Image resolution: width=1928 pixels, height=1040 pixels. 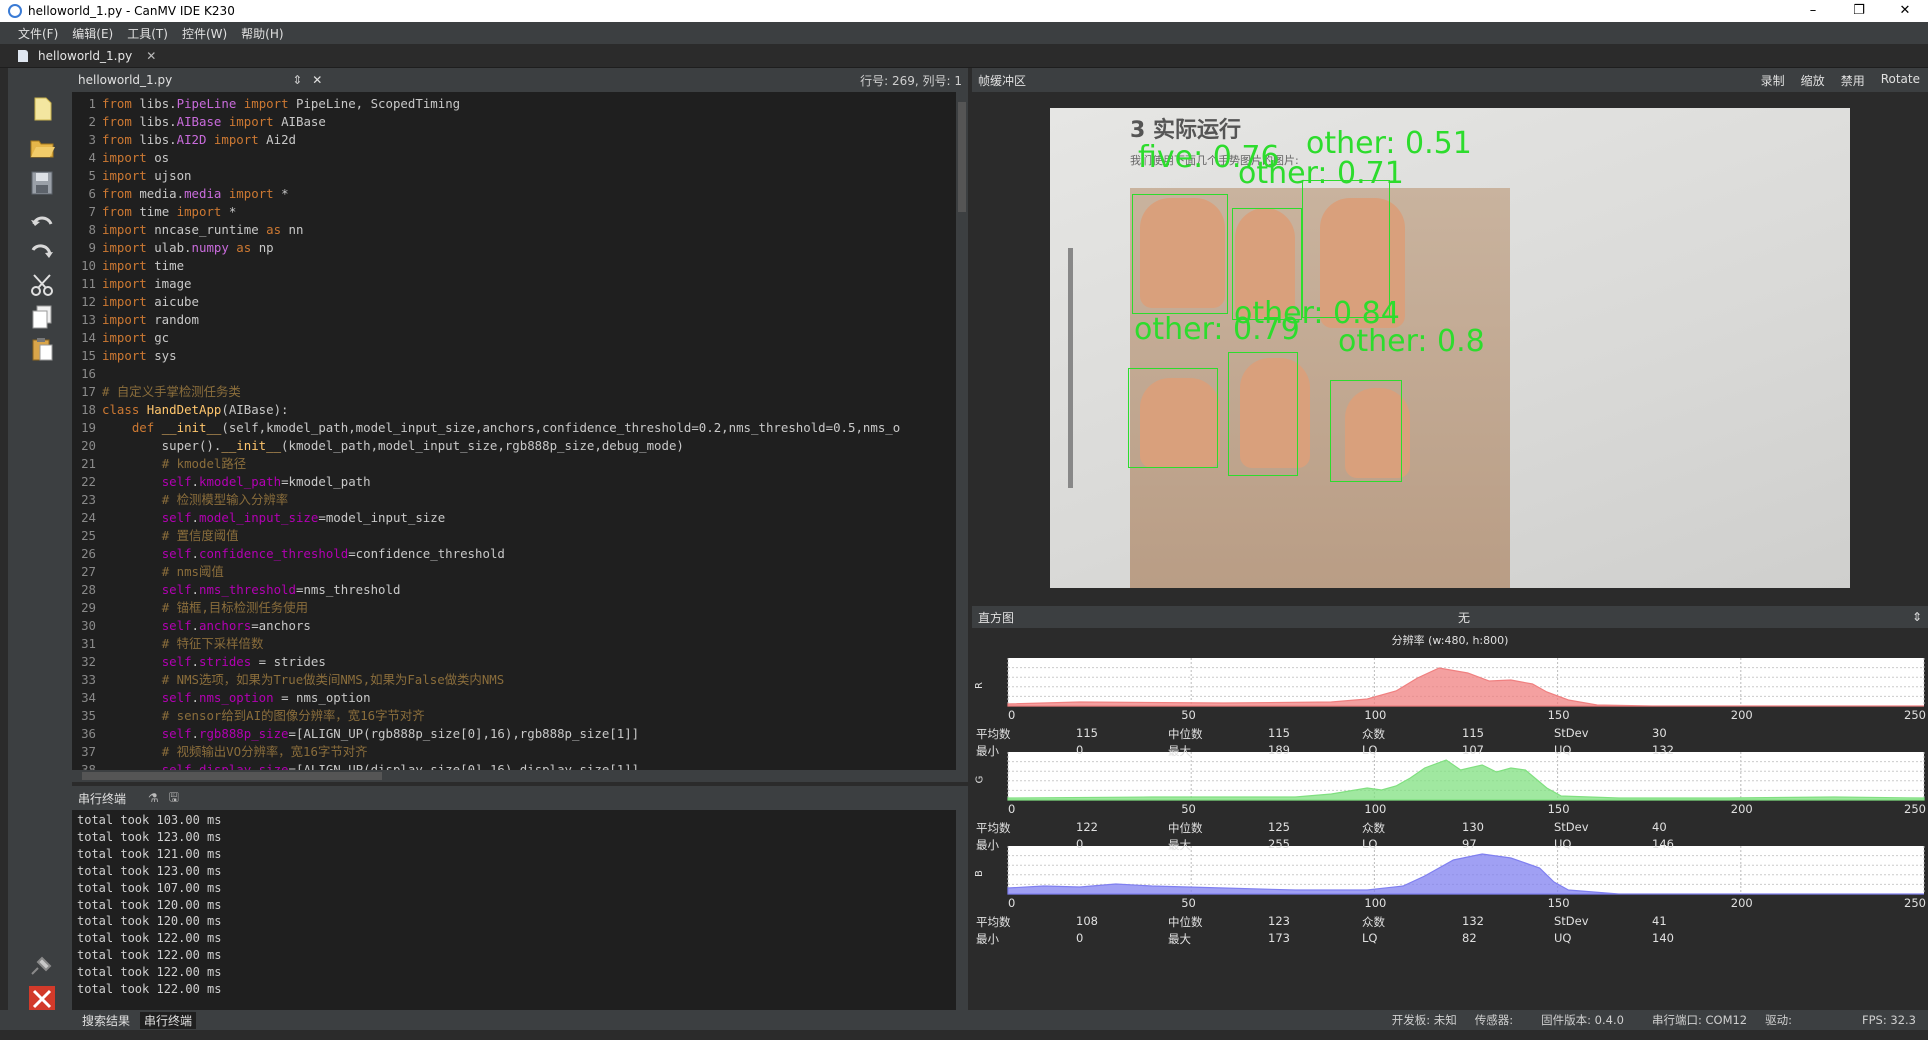 I want to click on tab-serial-terminal: 串行终端, so click(x=168, y=1020).